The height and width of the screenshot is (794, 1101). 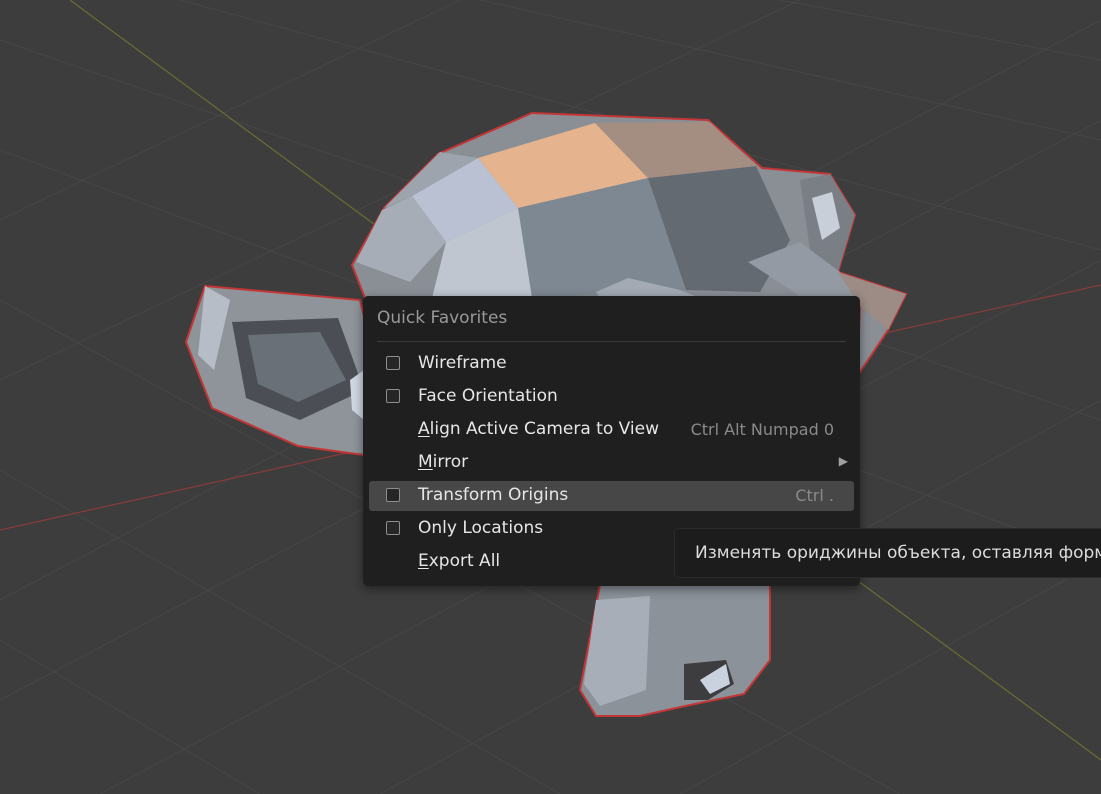 What do you see at coordinates (424, 429) in the screenshot?
I see `accelerator-key: A` at bounding box center [424, 429].